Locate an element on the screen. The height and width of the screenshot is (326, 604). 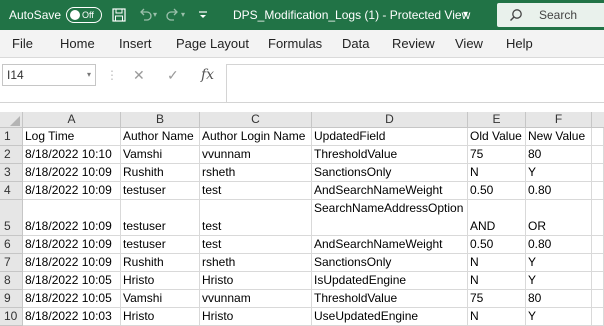
column-header-d: D is located at coordinates (390, 120).